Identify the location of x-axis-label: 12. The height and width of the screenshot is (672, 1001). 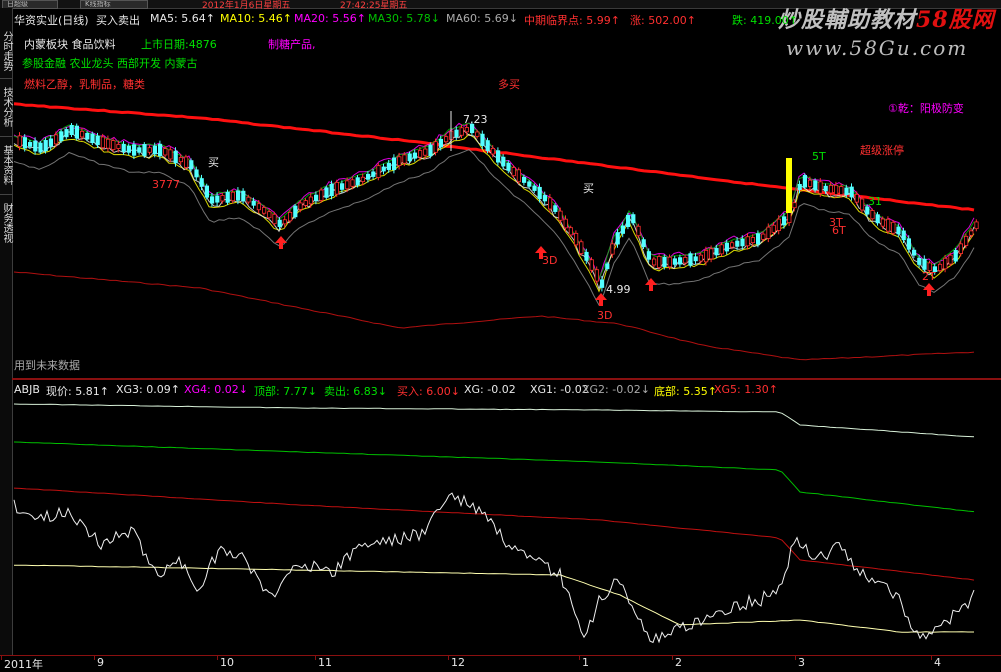
(458, 662).